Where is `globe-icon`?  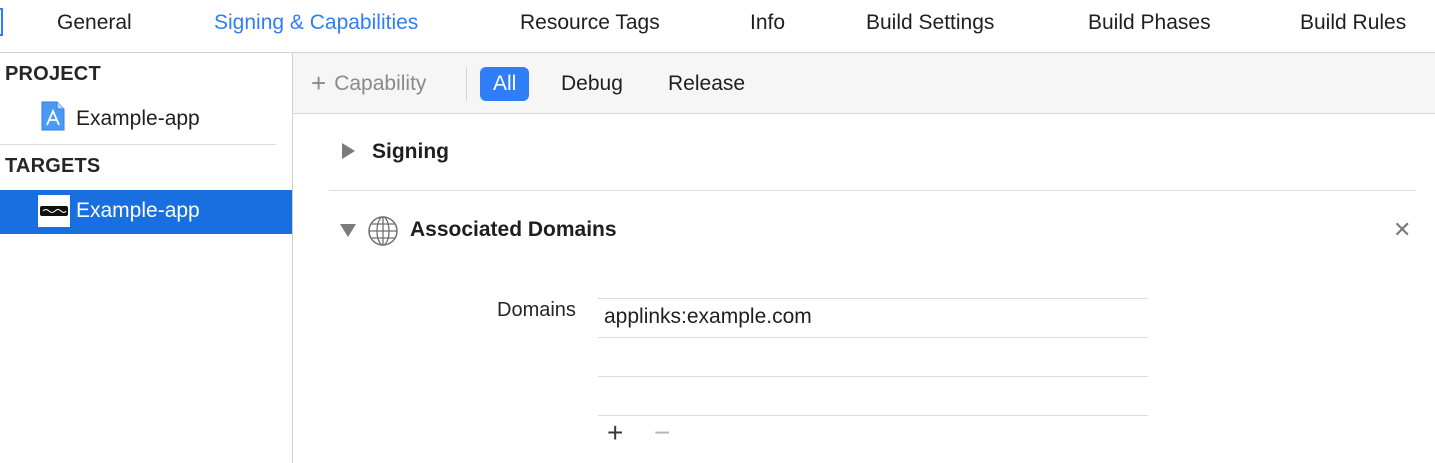
globe-icon is located at coordinates (383, 231).